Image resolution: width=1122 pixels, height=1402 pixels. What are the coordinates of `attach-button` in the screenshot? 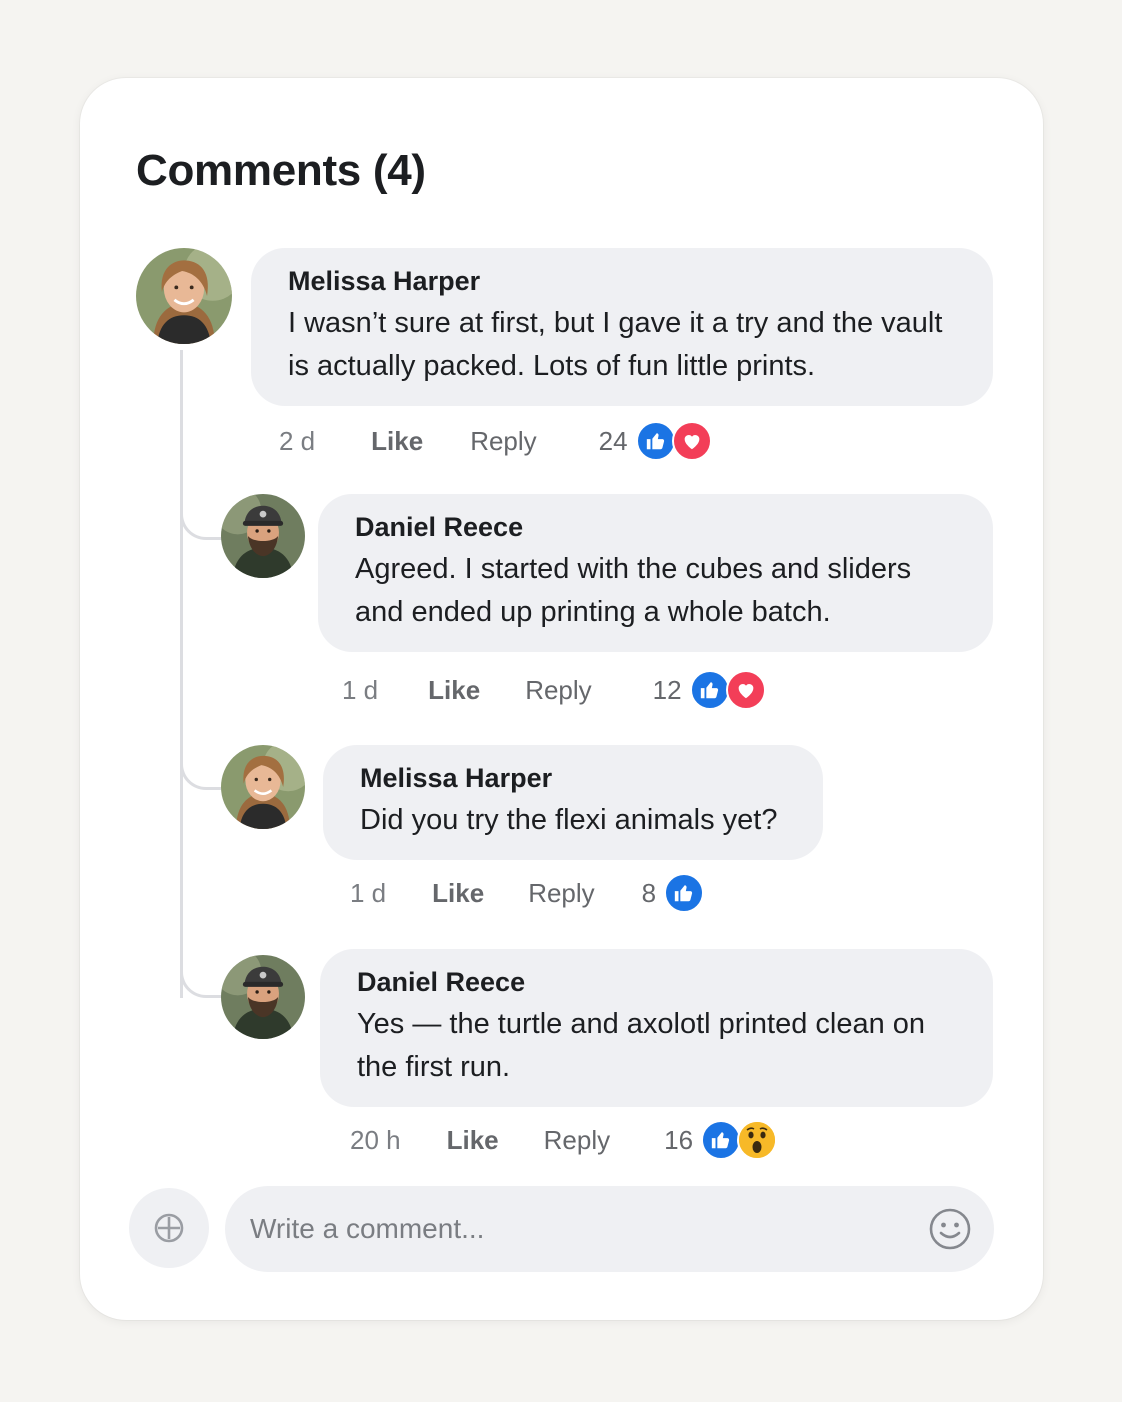 It's located at (169, 1228).